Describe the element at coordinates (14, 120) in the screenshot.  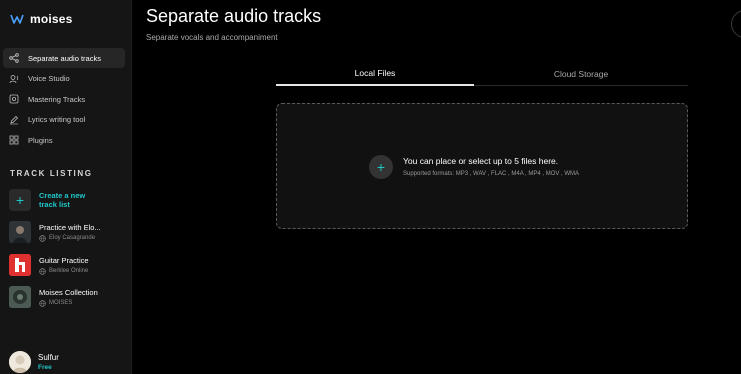
I see `pen-icon` at that location.